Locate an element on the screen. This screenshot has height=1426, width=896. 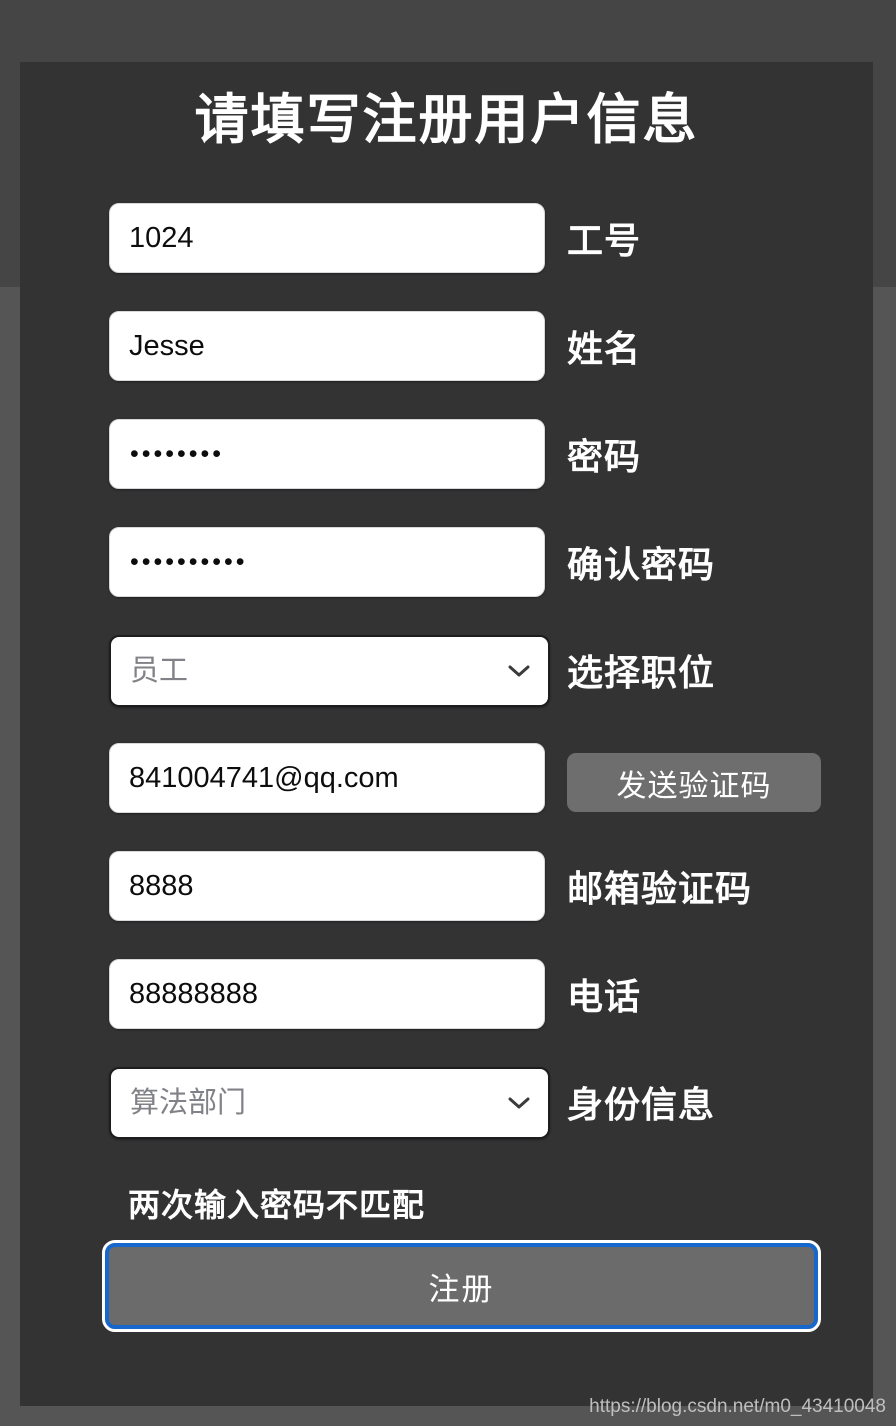
form-row-full-name: Jesse 姓名 is located at coordinates (446, 365).